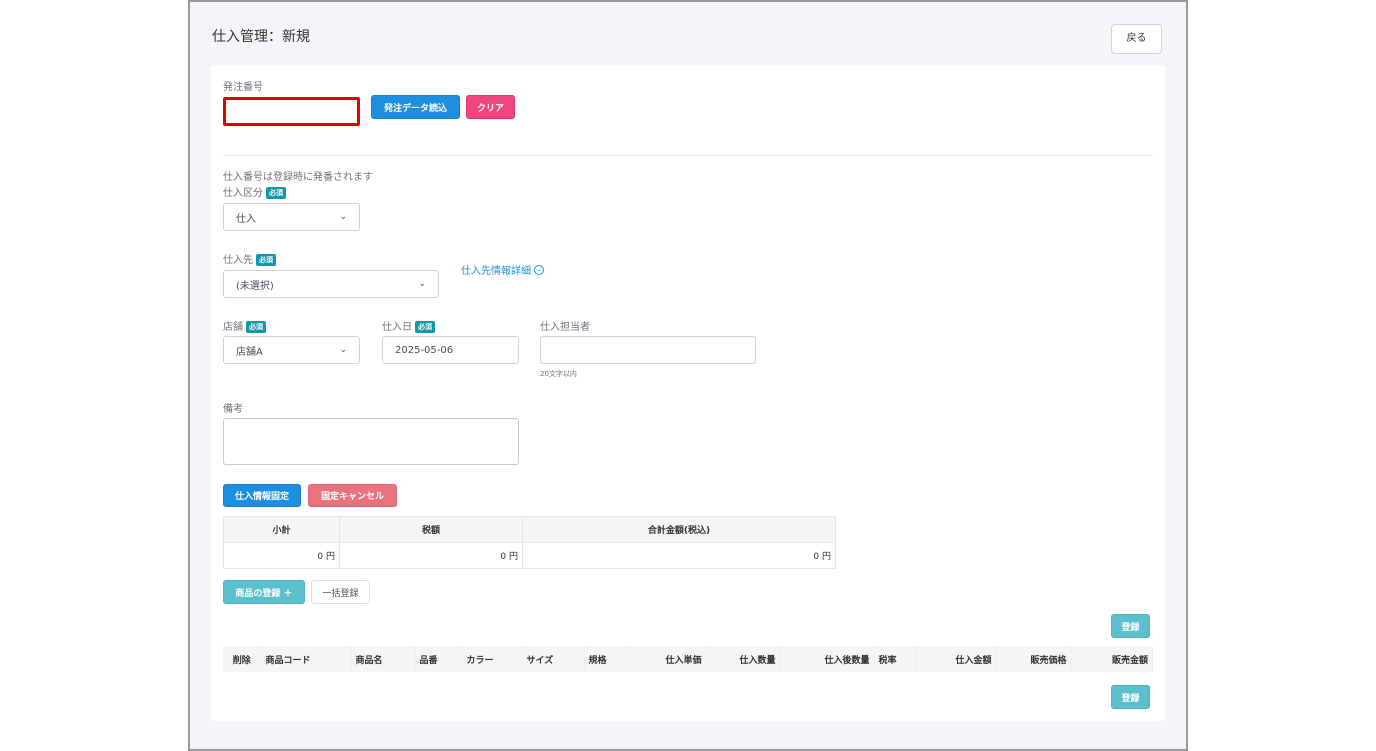 The image size is (1376, 751). Describe the element at coordinates (1130, 697) in the screenshot. I see `register-button-bottom: 登録` at that location.